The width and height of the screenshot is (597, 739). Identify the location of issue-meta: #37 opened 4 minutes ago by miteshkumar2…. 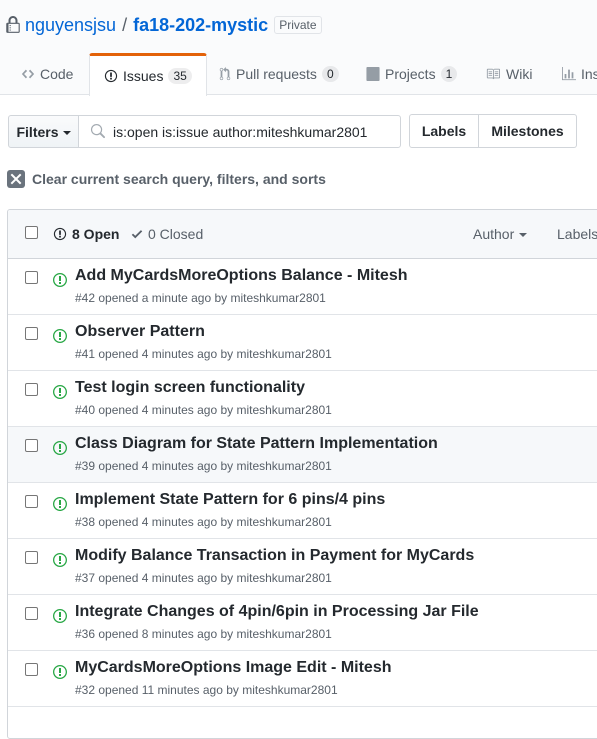
(203, 578).